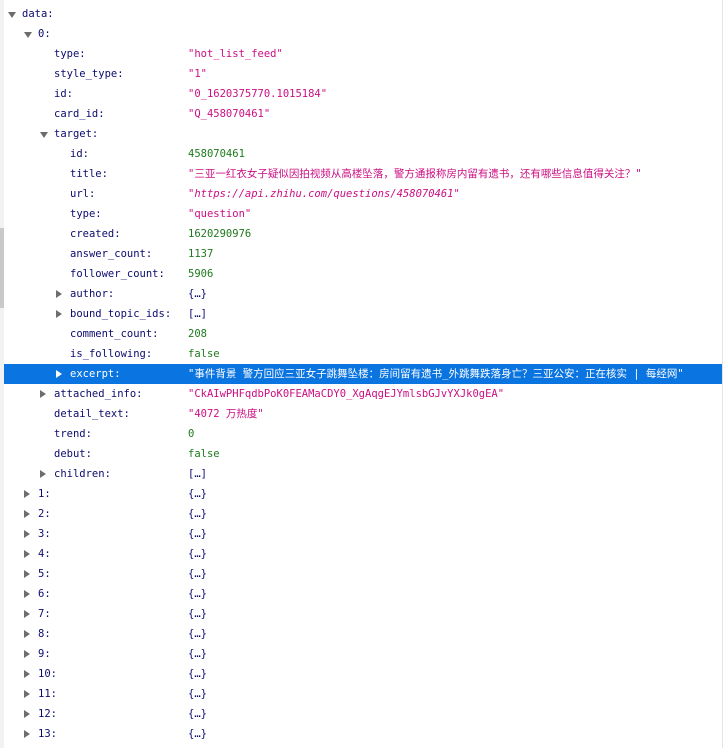  What do you see at coordinates (363, 134) in the screenshot?
I see `json-row: target:` at bounding box center [363, 134].